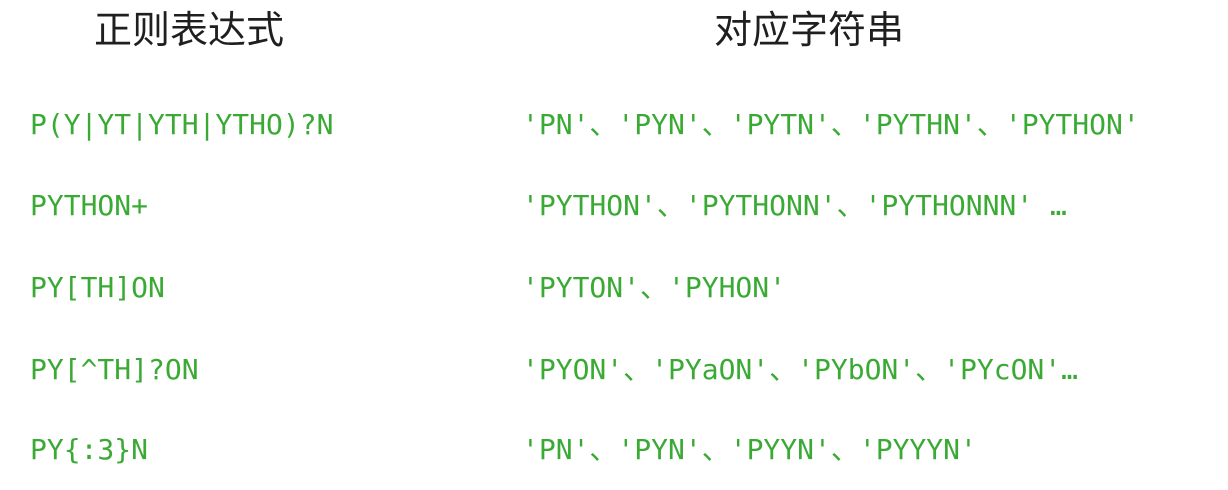  What do you see at coordinates (749, 449) in the screenshot?
I see `matching-strings: 'PN'、'PYN'、'PYYN'、'PYYYN'` at bounding box center [749, 449].